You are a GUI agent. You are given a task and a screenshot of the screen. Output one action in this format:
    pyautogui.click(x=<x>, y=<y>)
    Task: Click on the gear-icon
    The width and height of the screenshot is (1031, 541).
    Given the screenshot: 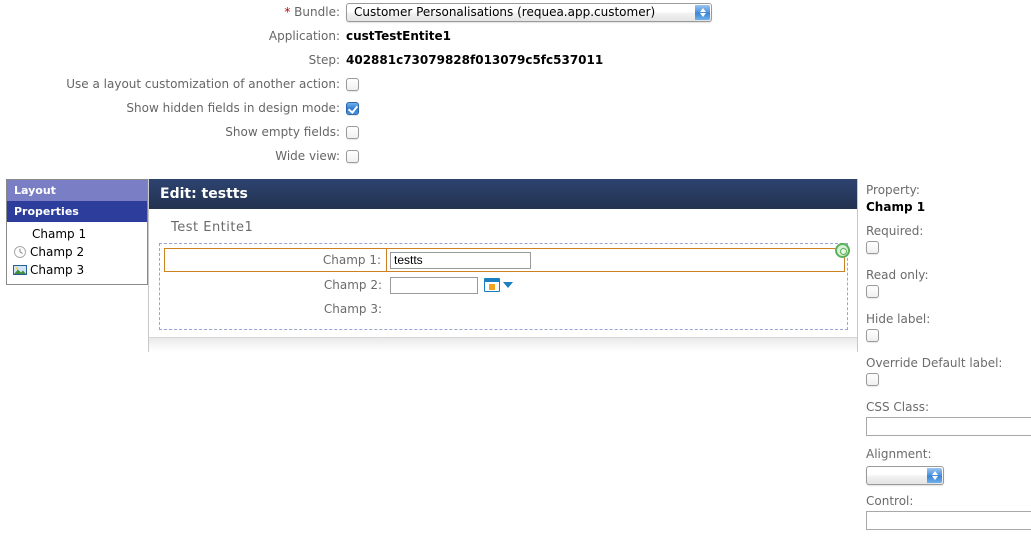 What is the action you would take?
    pyautogui.click(x=842, y=250)
    